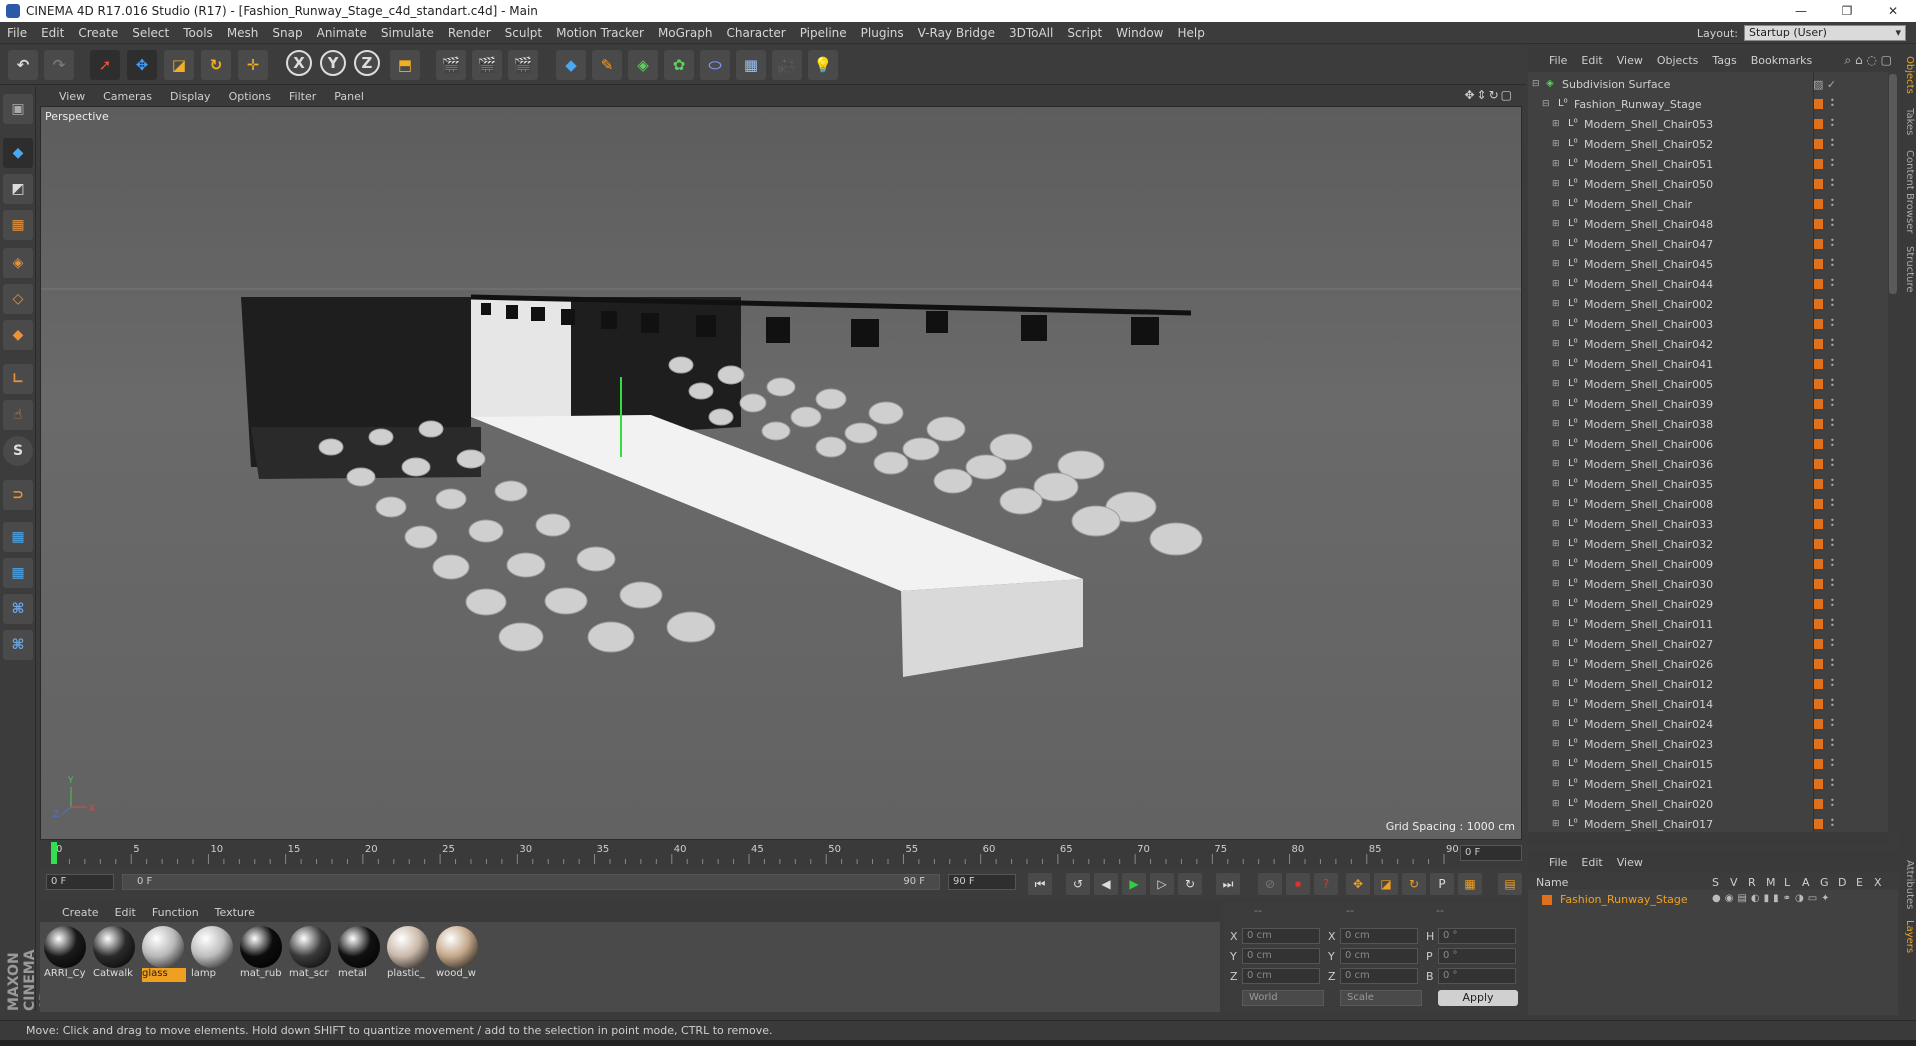 This screenshot has height=1046, width=1916. What do you see at coordinates (755, 33) in the screenshot?
I see `menu-character: Character` at bounding box center [755, 33].